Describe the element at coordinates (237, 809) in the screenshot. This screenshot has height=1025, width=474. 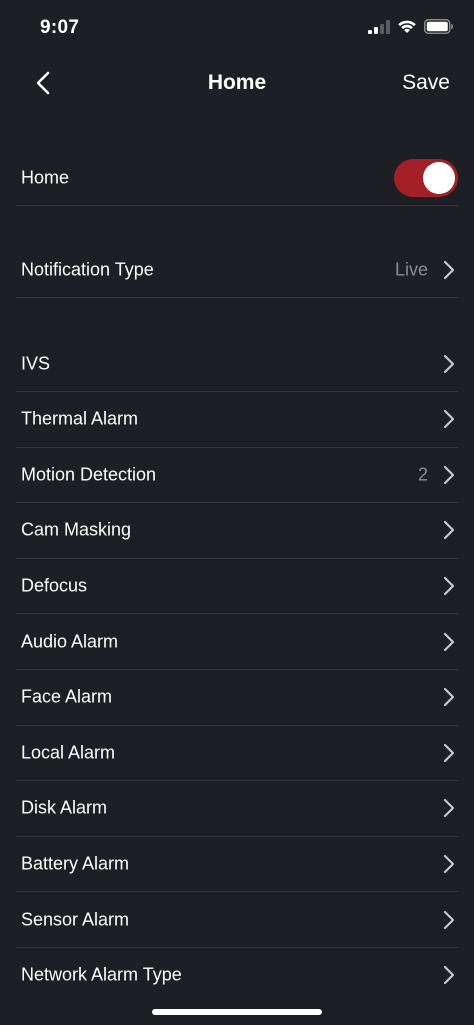
I see `alarm-item-row: Disk Alarm` at that location.